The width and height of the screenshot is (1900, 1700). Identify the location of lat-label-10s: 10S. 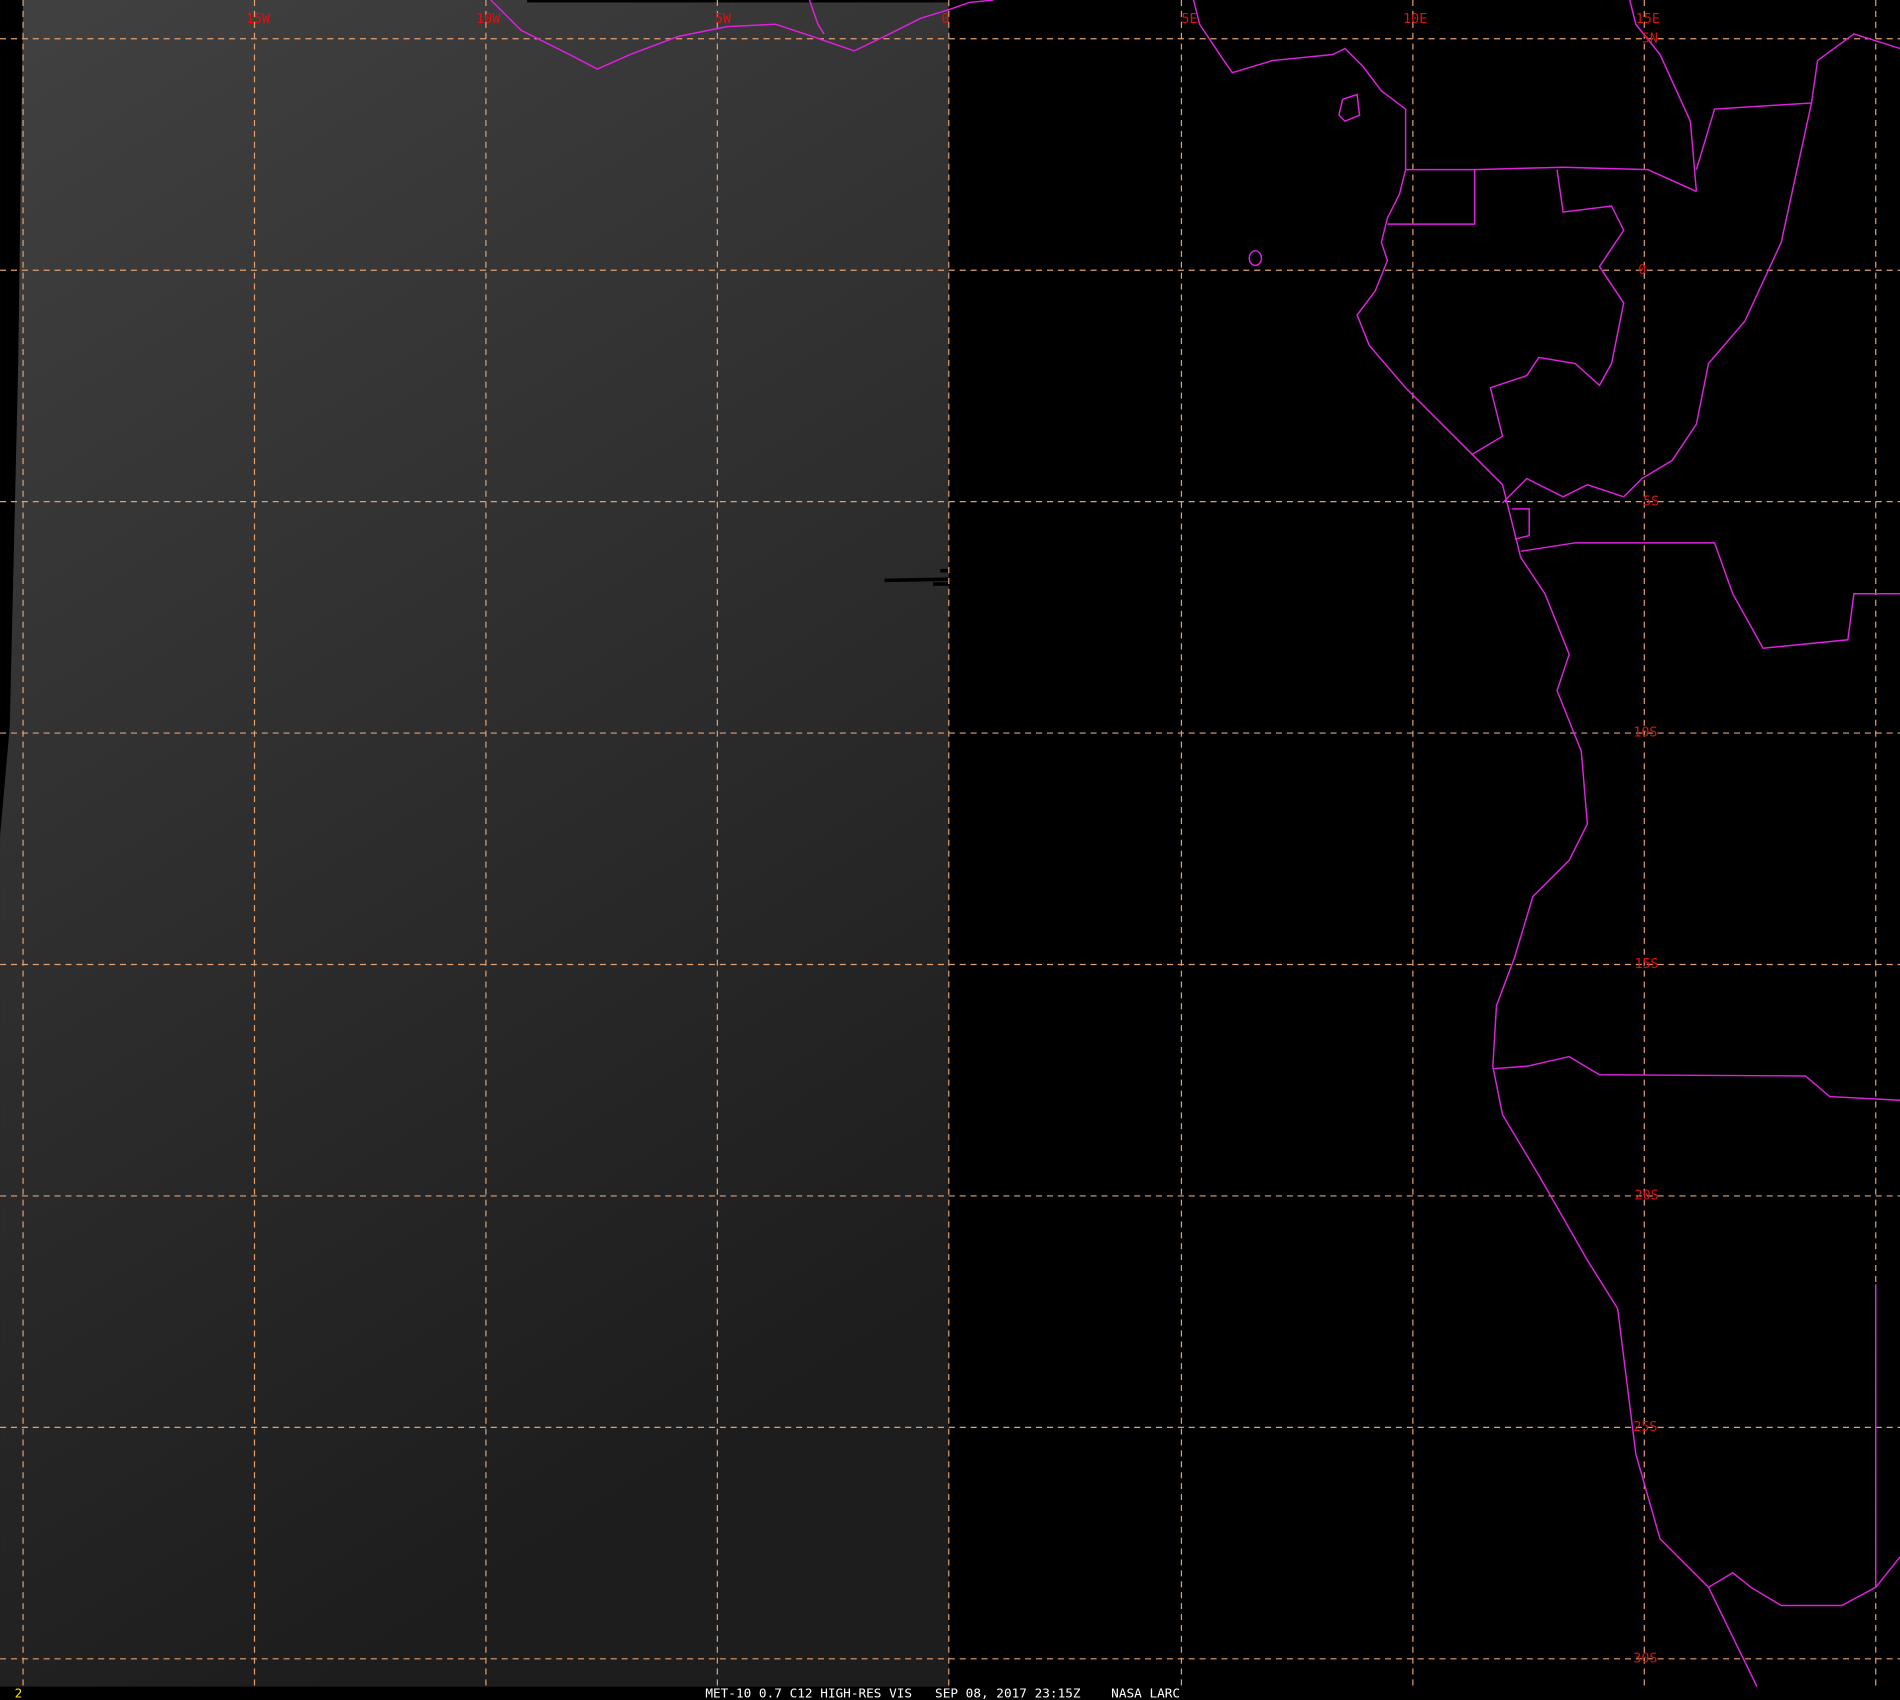
(1645, 733).